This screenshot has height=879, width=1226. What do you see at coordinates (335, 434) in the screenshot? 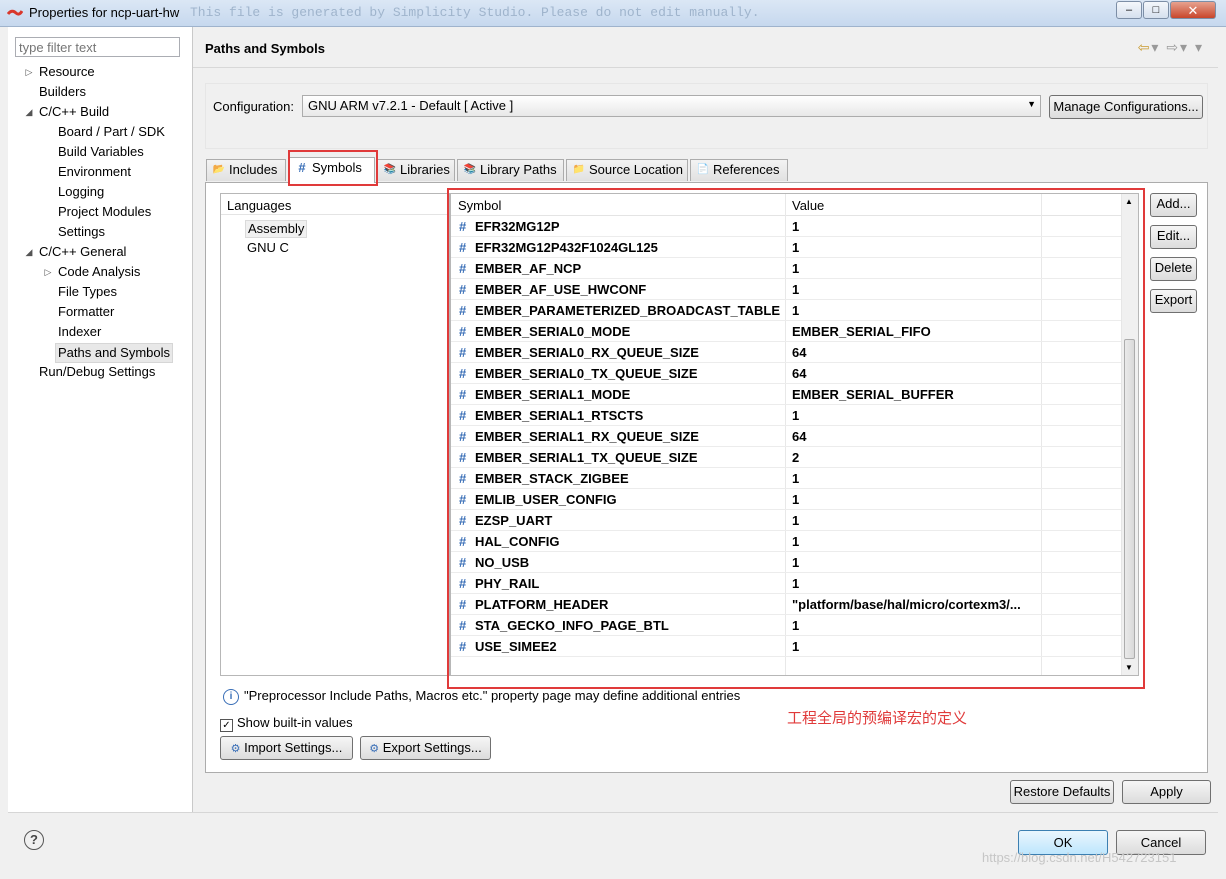
I see `languages-list: Languages Assembly GNU C` at bounding box center [335, 434].